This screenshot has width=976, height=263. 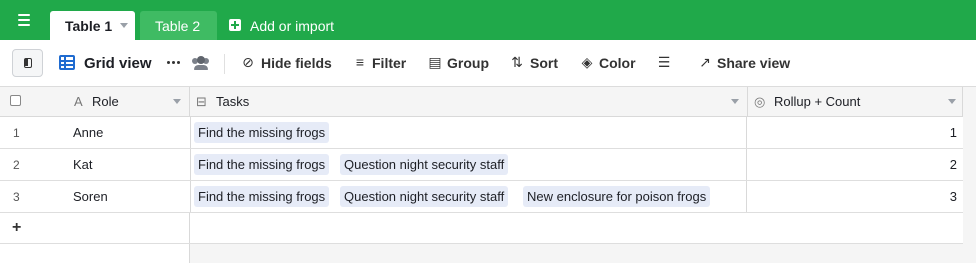 I want to click on column-divider, so click(x=189, y=228).